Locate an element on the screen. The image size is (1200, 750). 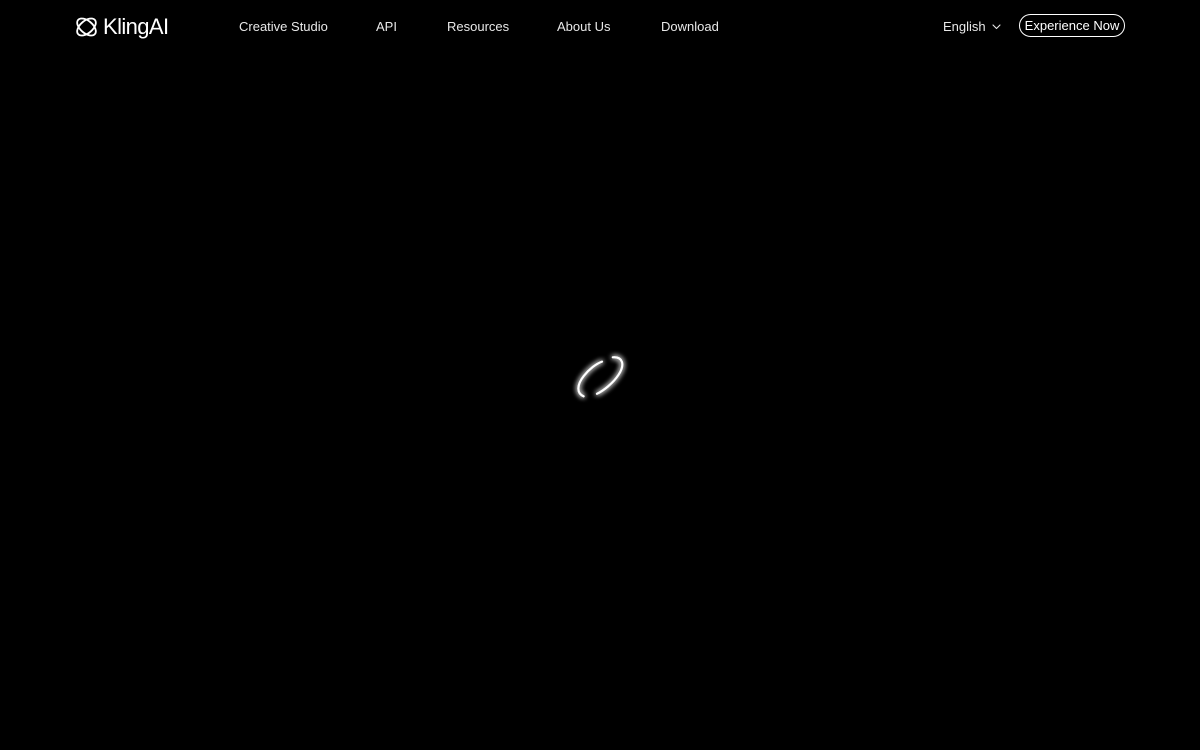
nav-item-api: API is located at coordinates (386, 26).